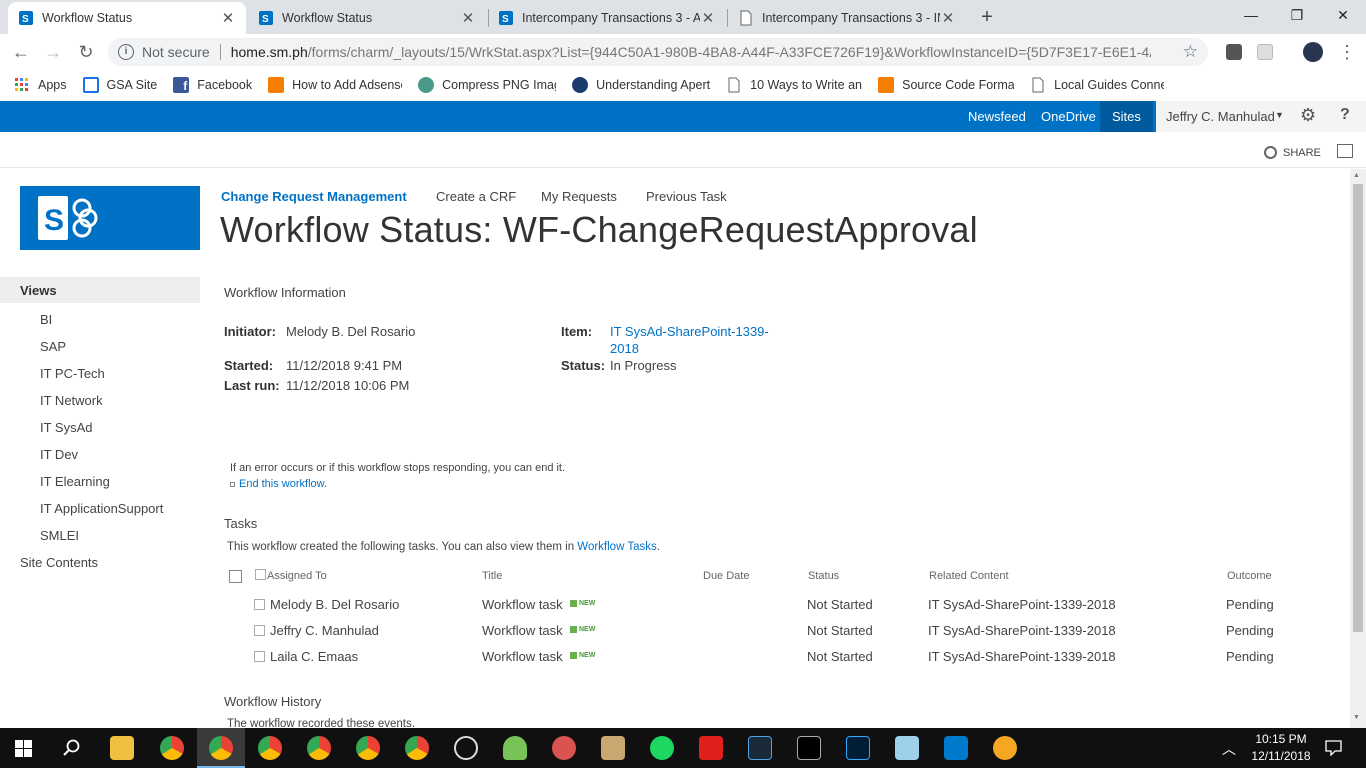 The height and width of the screenshot is (768, 1366). I want to click on bookmark-aperture: Understanding Apert, so click(641, 85).